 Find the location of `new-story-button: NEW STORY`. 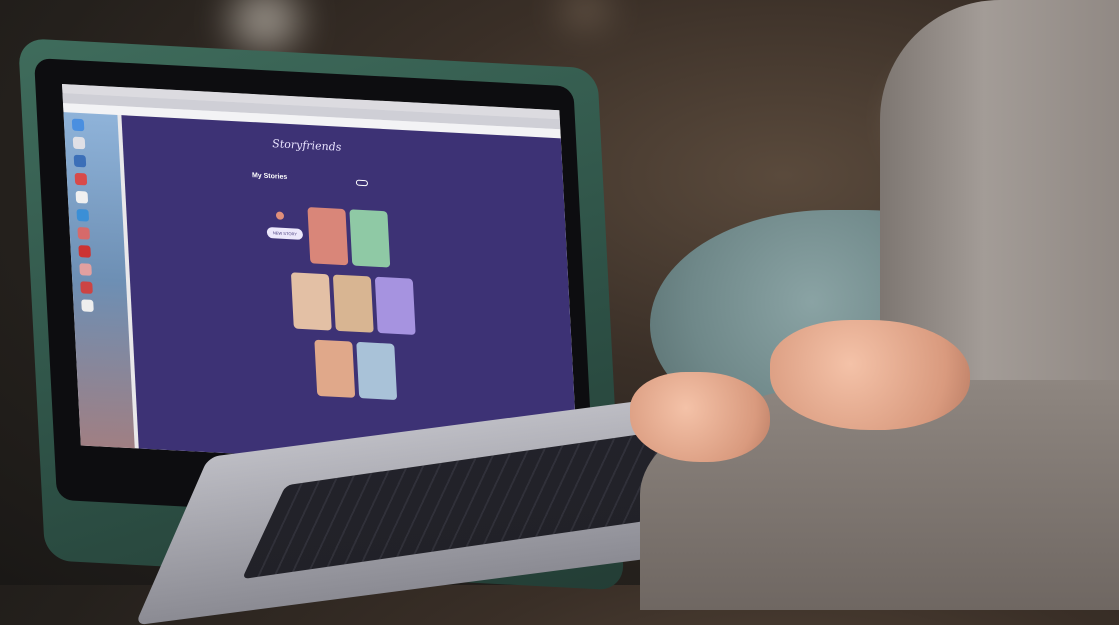

new-story-button: NEW STORY is located at coordinates (285, 233).